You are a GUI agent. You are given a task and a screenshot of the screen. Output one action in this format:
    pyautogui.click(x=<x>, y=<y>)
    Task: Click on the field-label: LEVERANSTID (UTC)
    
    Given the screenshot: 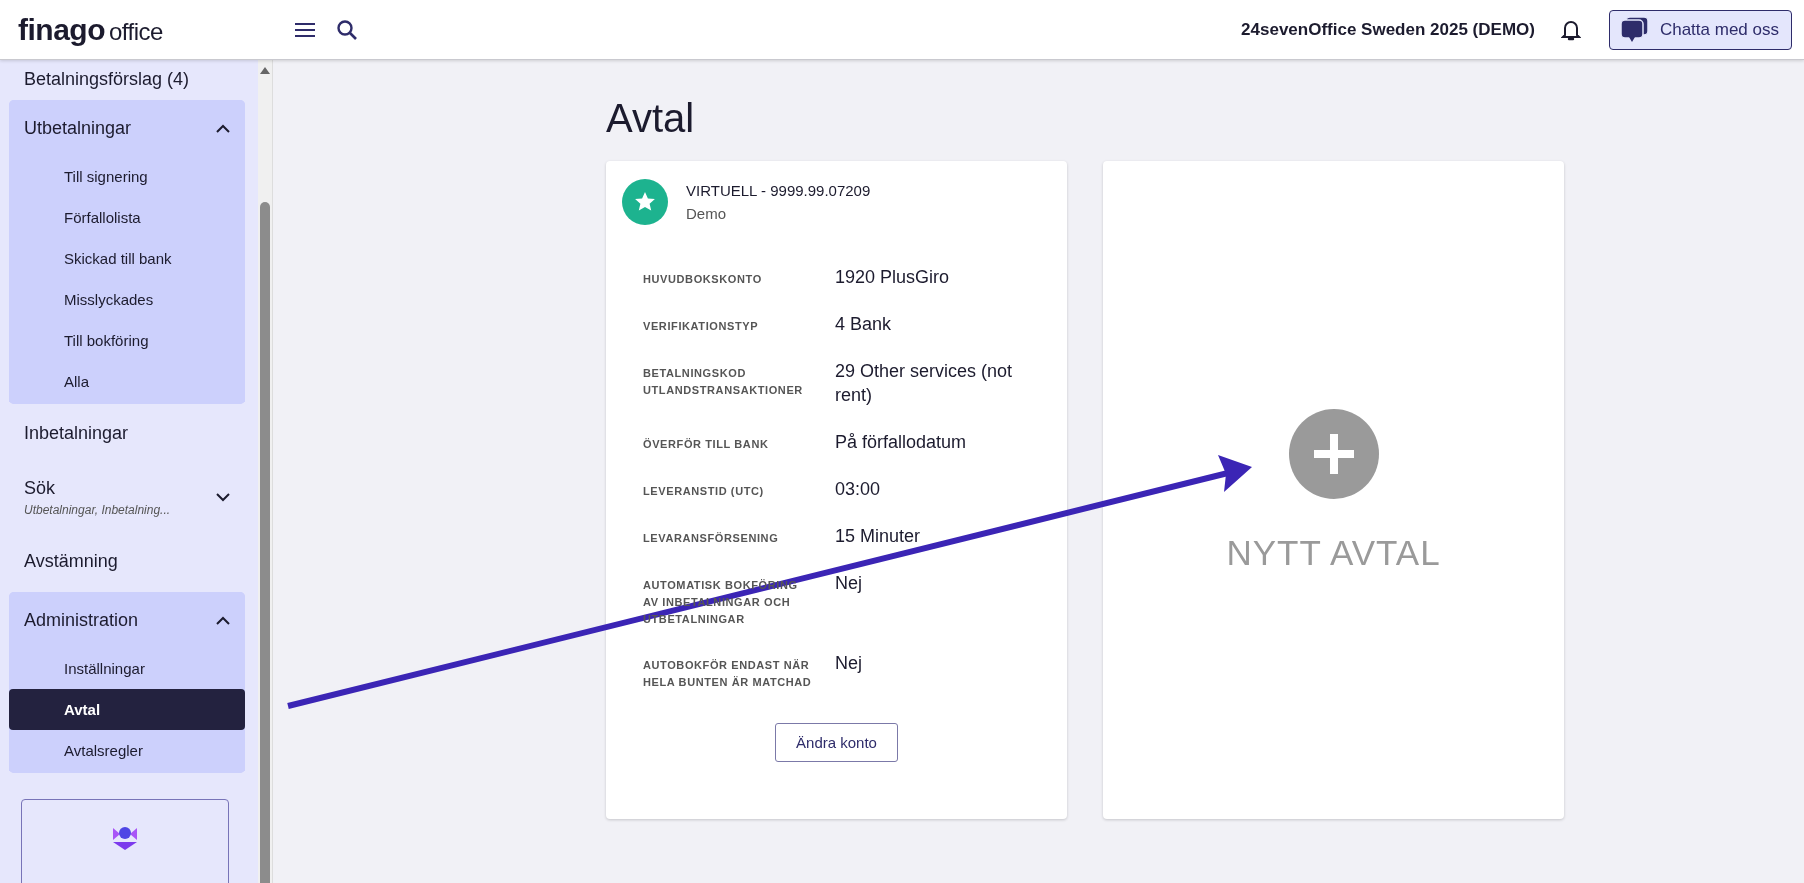 What is the action you would take?
    pyautogui.click(x=704, y=491)
    